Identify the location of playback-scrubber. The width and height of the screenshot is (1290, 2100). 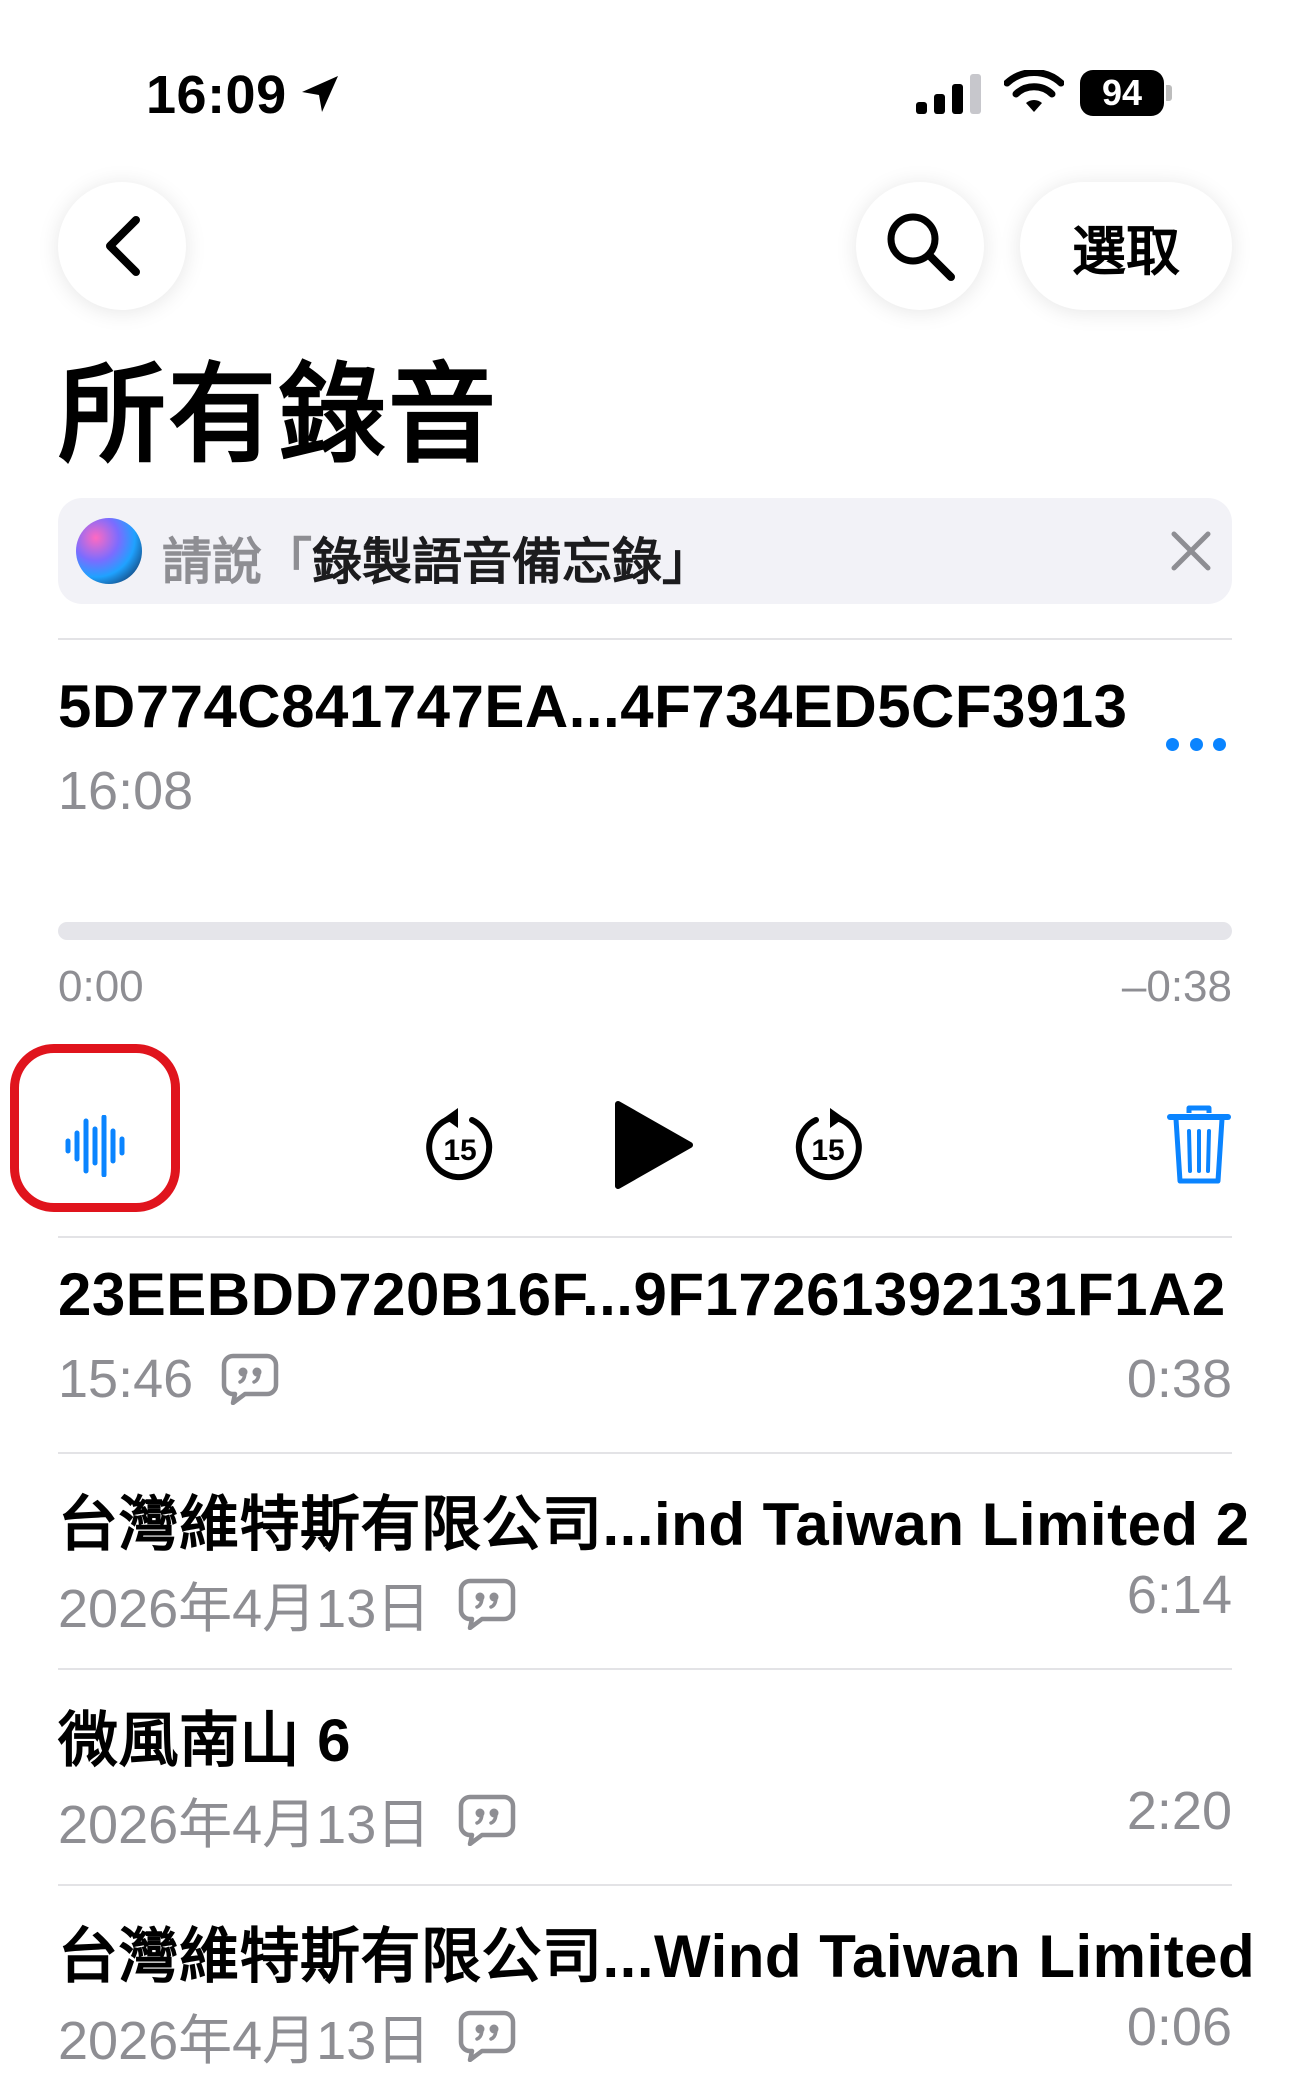
(645, 931).